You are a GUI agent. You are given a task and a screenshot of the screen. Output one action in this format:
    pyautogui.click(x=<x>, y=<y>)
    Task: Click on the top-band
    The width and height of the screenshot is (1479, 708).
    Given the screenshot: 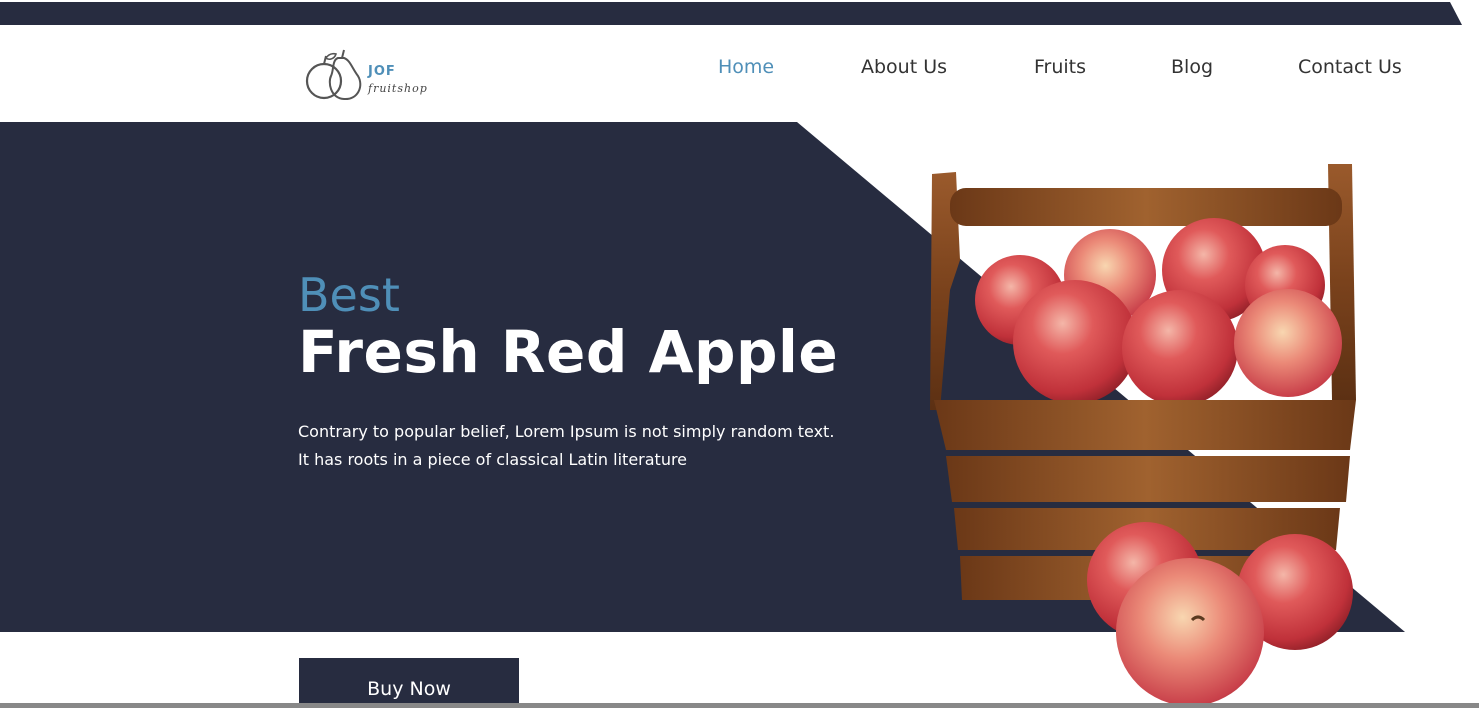 What is the action you would take?
    pyautogui.click(x=731, y=13)
    